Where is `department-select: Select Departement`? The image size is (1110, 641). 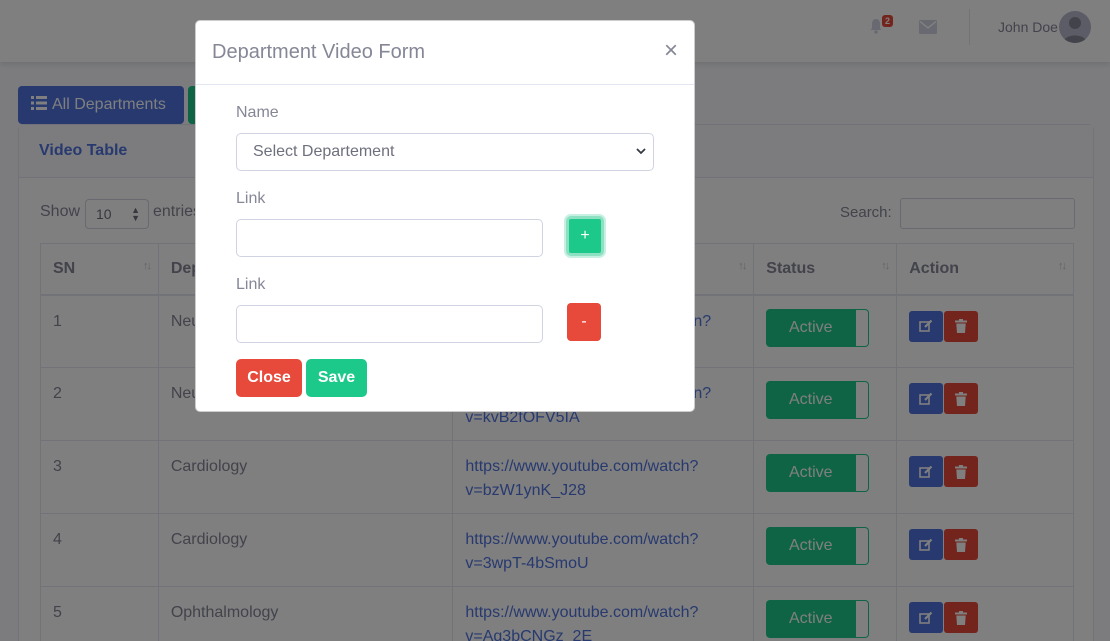
department-select: Select Departement is located at coordinates (445, 152).